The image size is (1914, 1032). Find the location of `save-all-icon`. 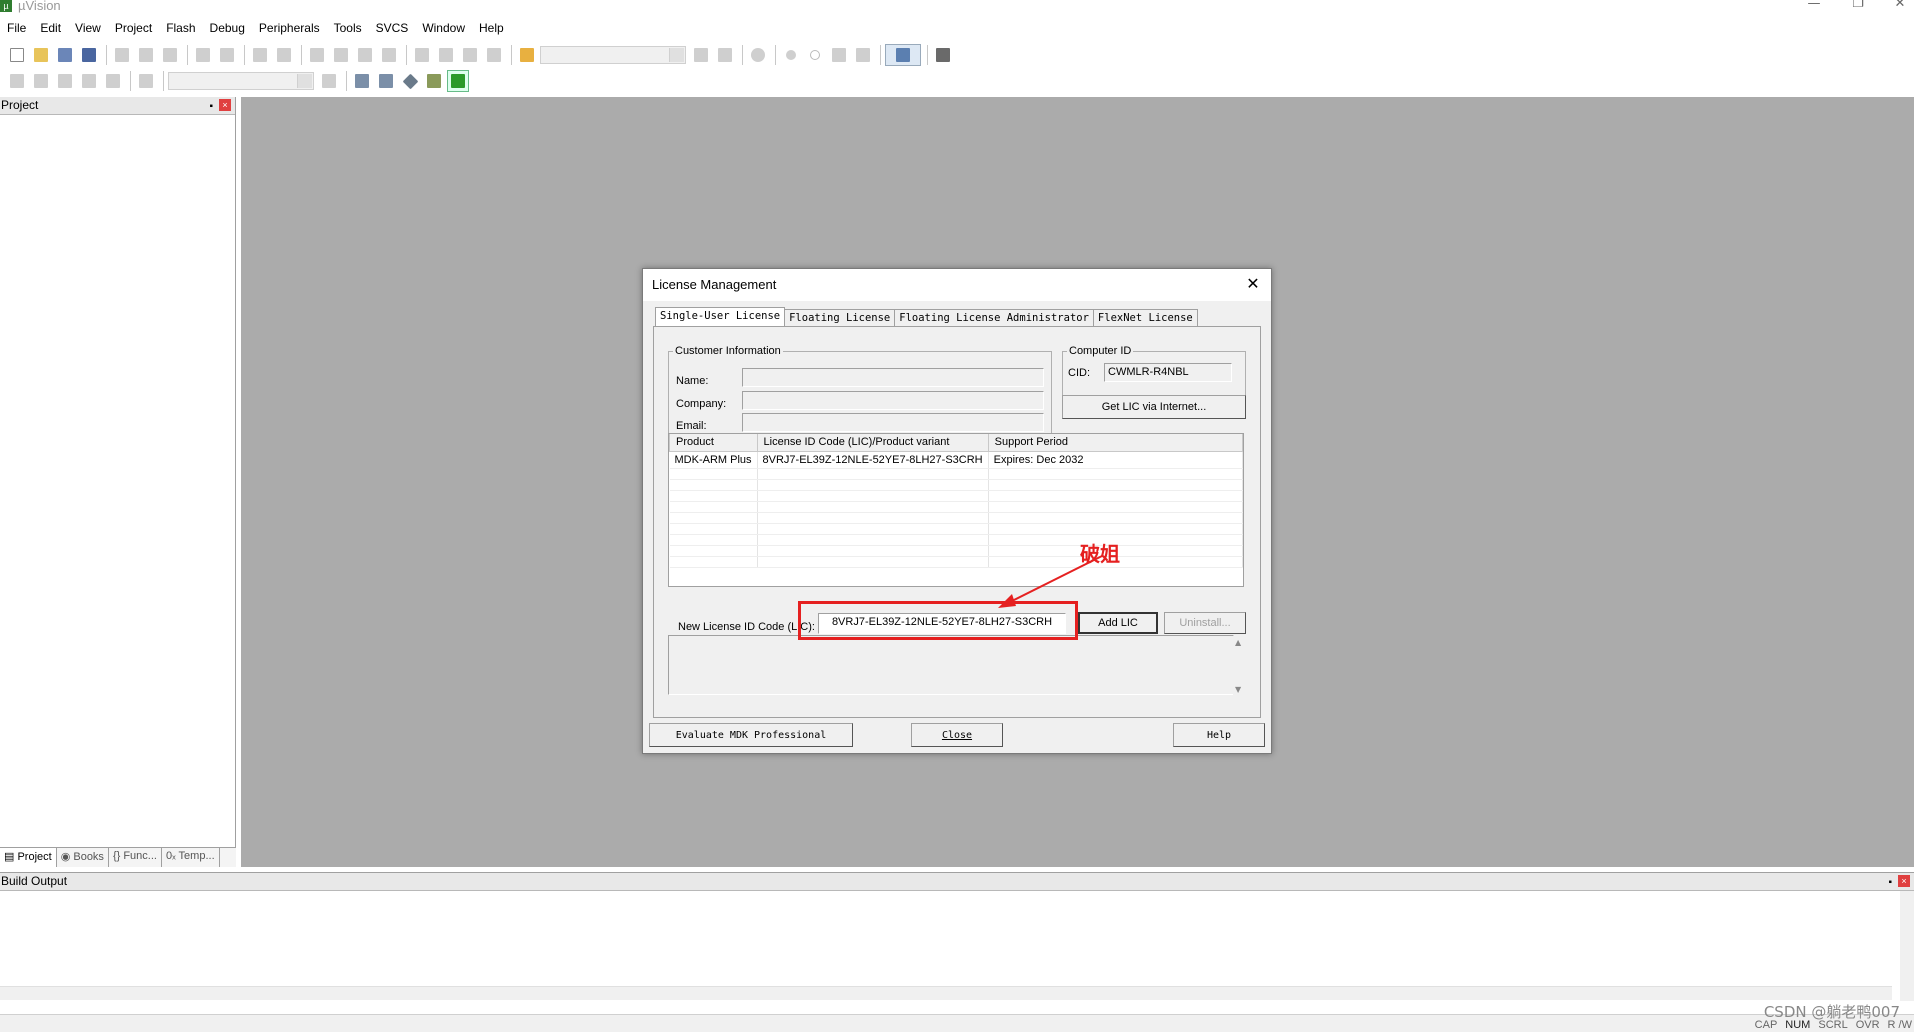

save-all-icon is located at coordinates (89, 55).